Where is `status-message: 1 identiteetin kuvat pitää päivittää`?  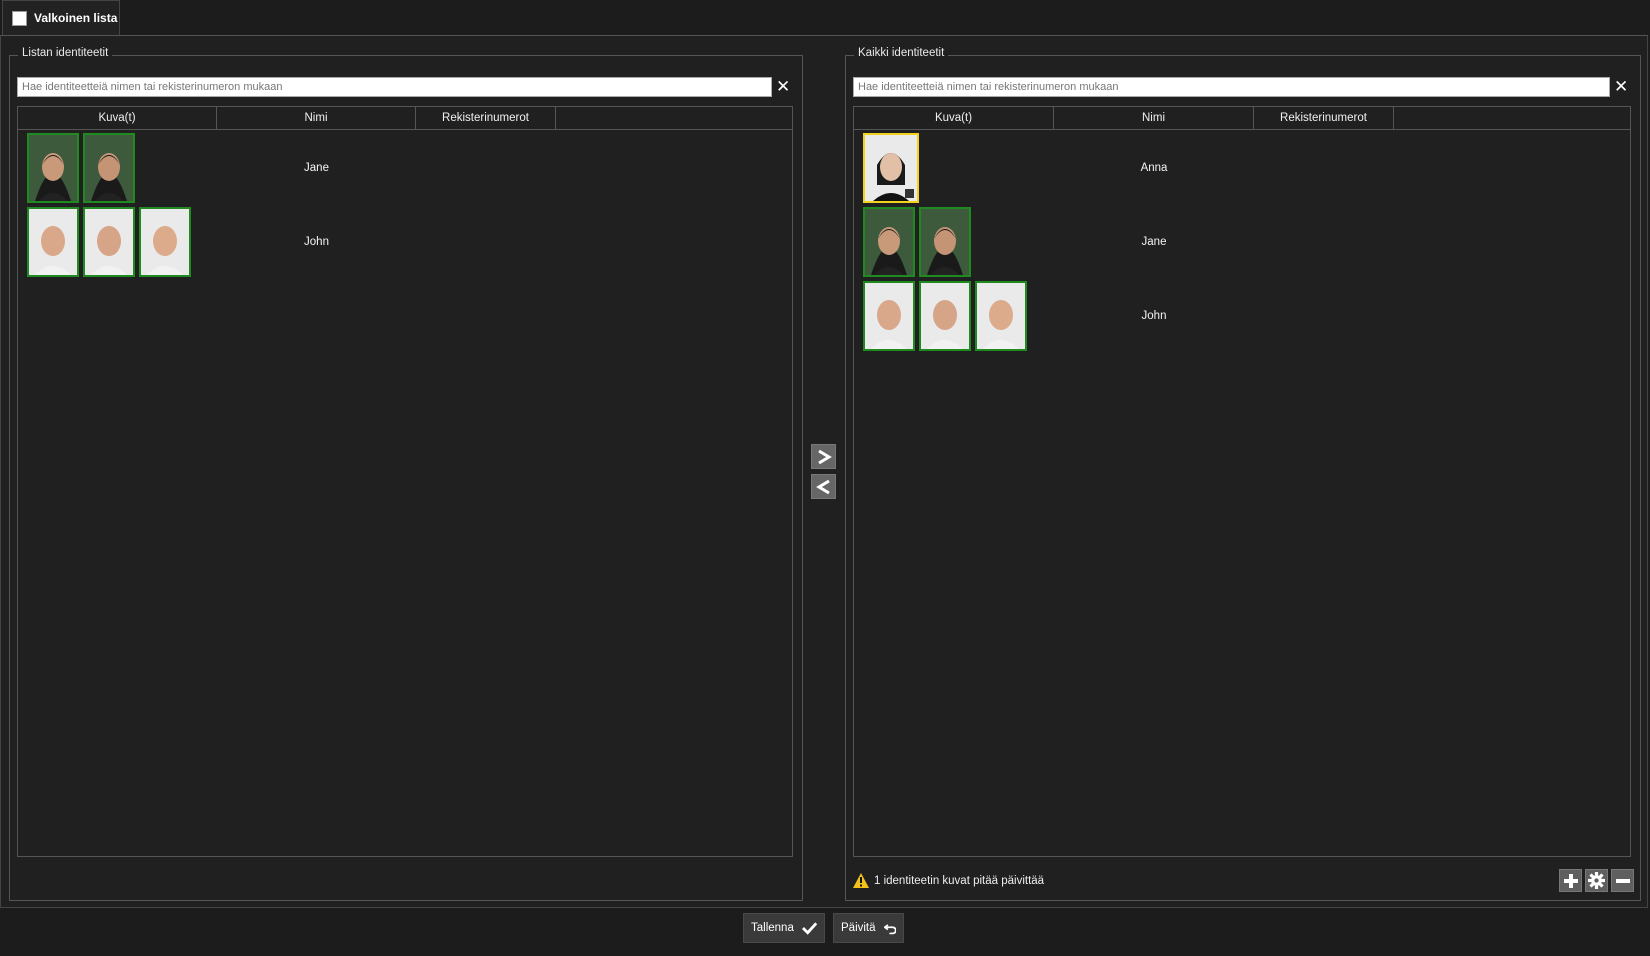 status-message: 1 identiteetin kuvat pitää päivittää is located at coordinates (948, 880).